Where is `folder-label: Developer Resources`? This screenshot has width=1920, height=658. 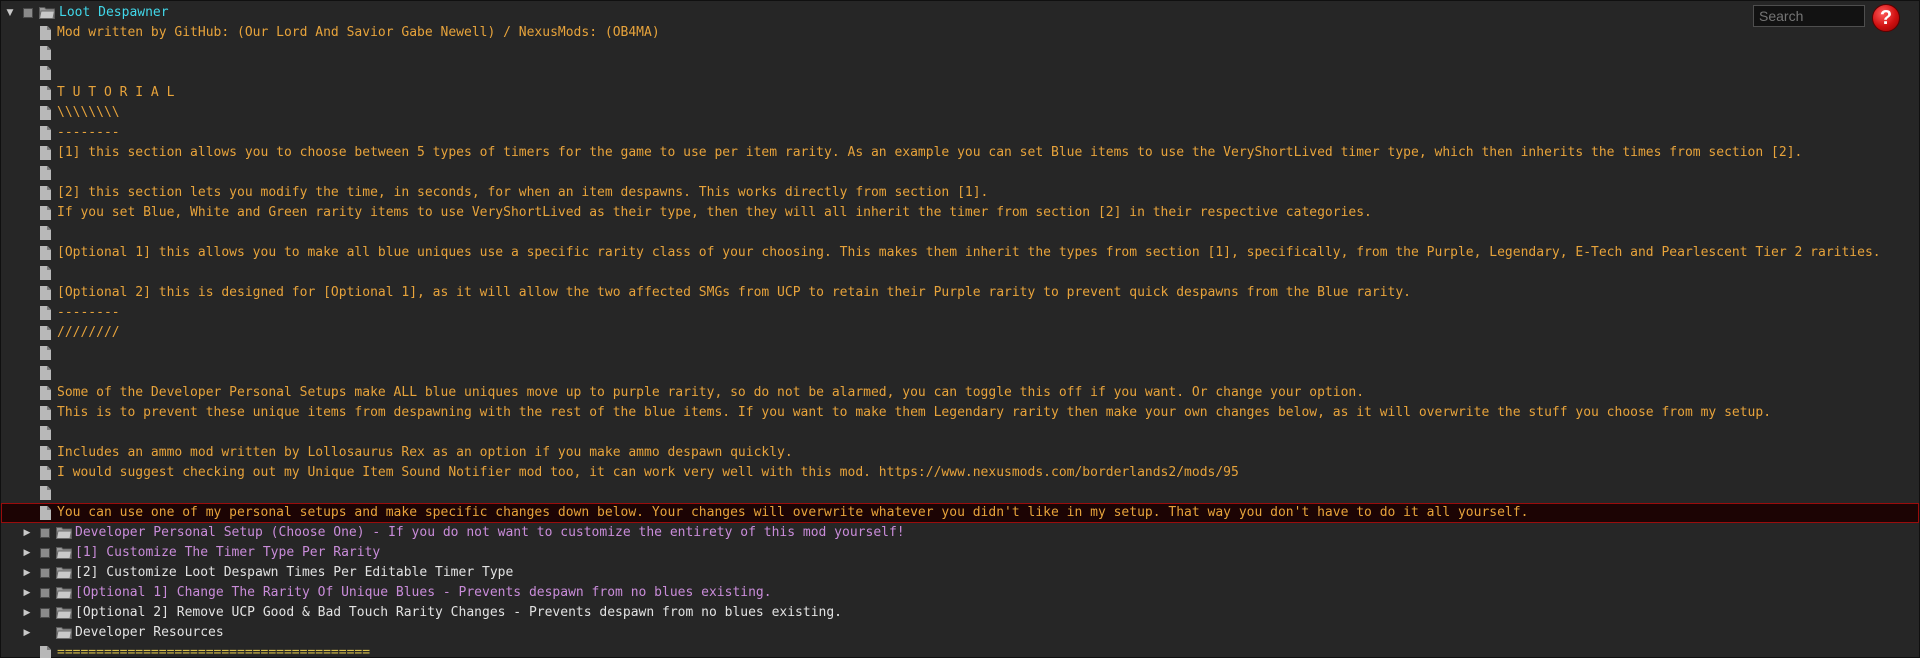
folder-label: Developer Resources is located at coordinates (149, 632).